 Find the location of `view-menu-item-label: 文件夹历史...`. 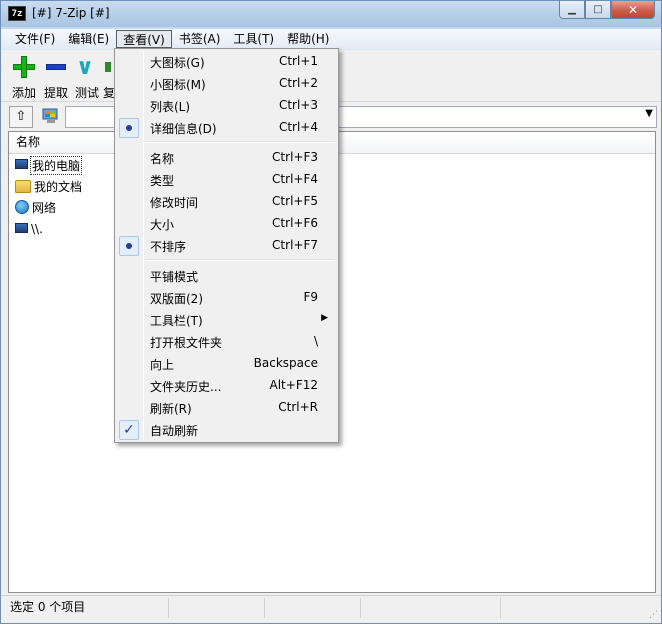

view-menu-item-label: 文件夹历史... is located at coordinates (186, 387).